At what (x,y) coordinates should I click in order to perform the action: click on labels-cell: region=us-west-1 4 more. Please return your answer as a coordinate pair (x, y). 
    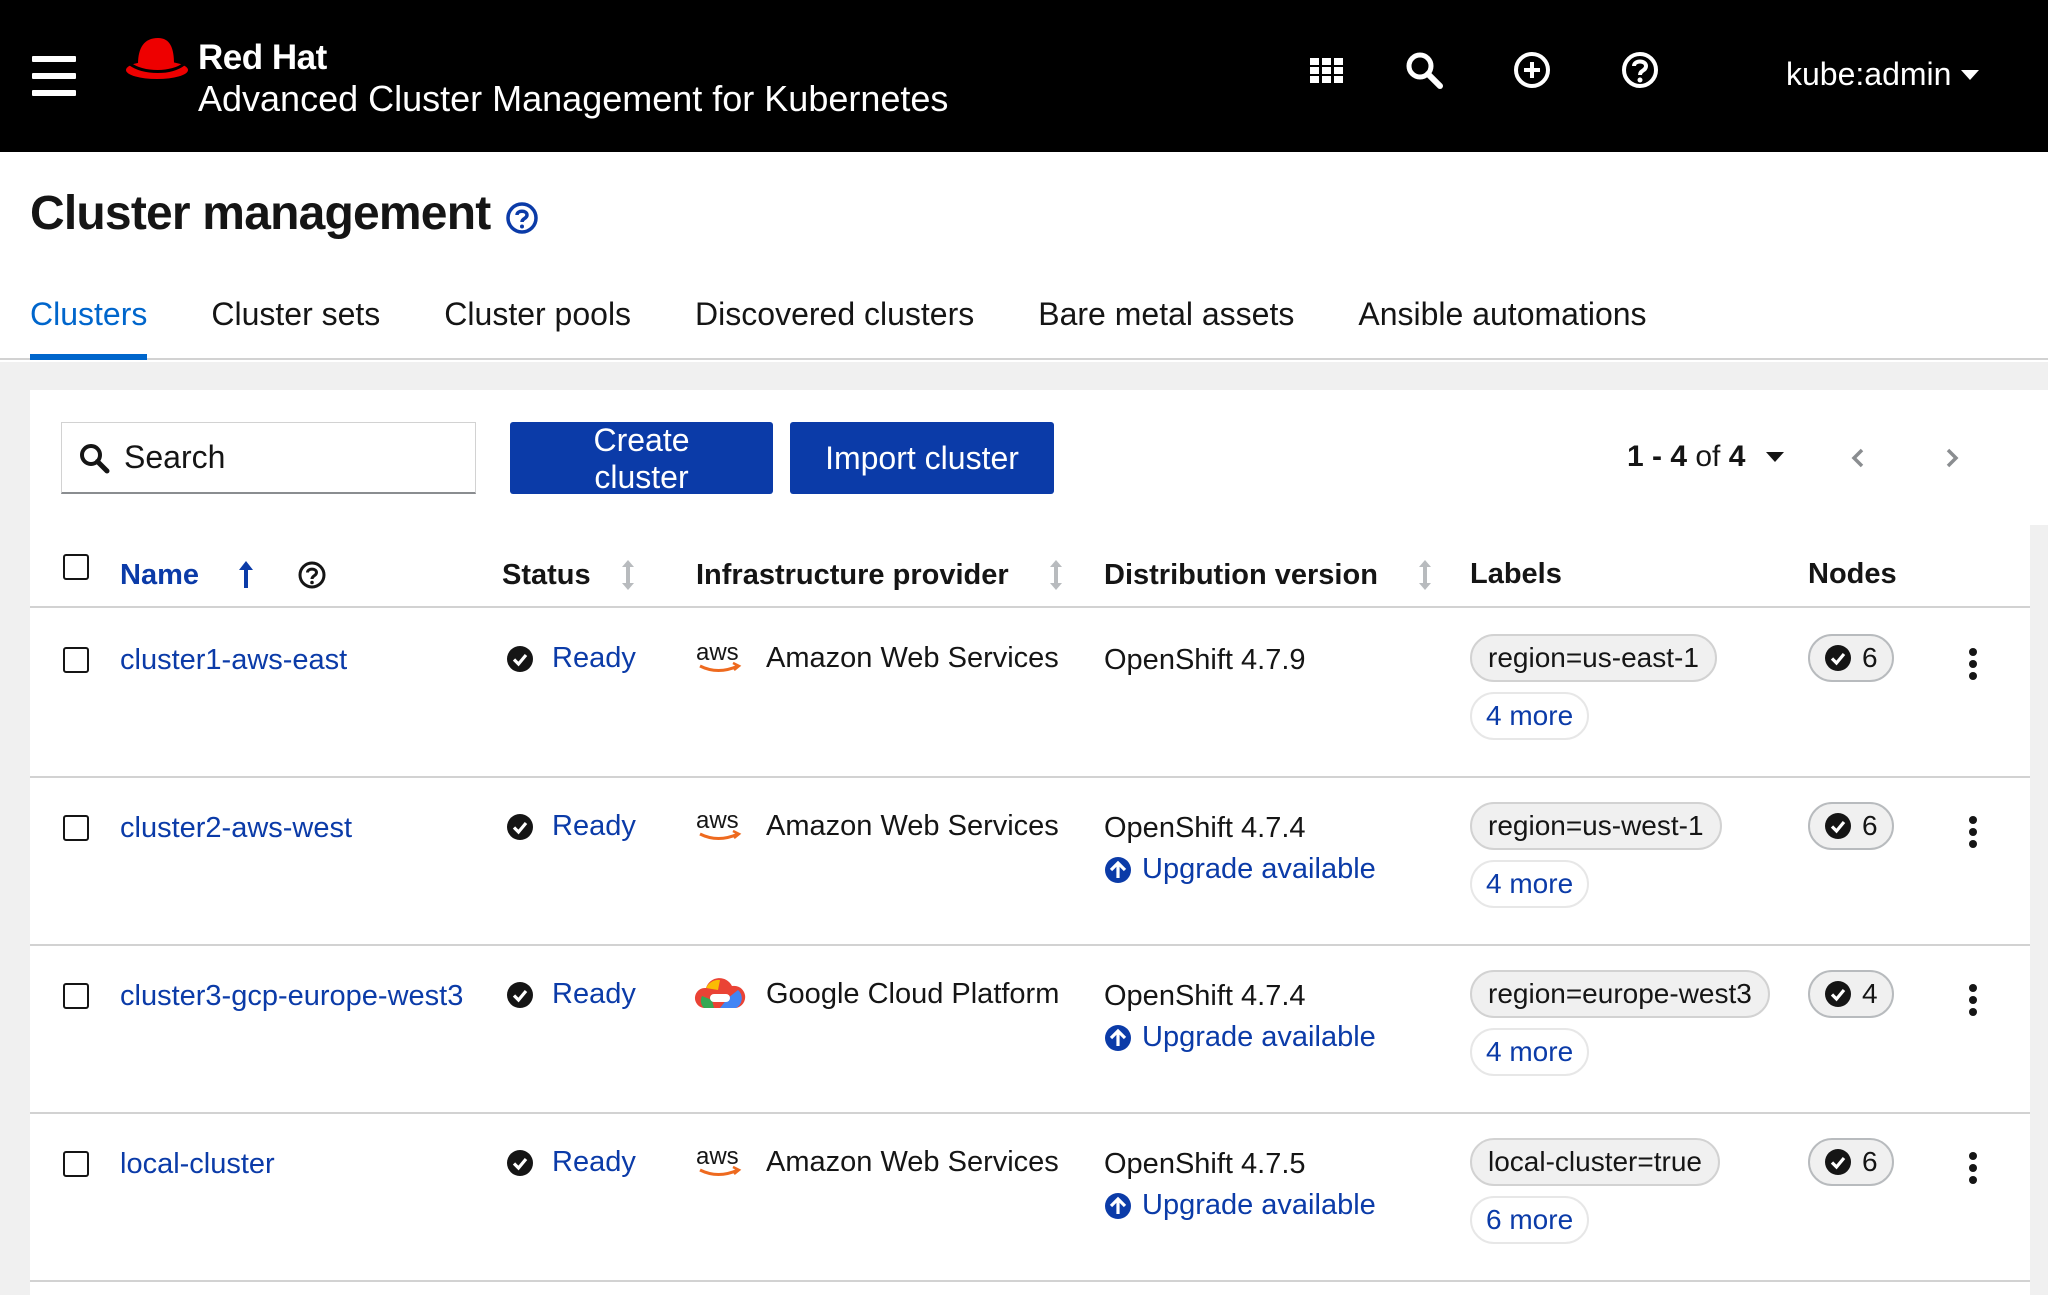
    Looking at the image, I should click on (1596, 855).